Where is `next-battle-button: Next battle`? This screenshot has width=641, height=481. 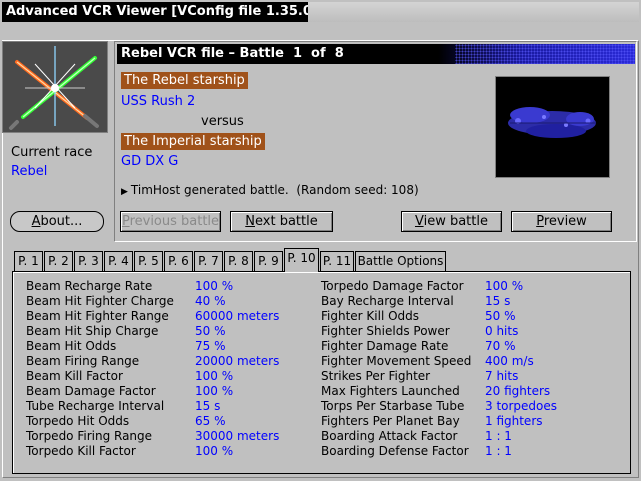
next-battle-button: Next battle is located at coordinates (281, 221).